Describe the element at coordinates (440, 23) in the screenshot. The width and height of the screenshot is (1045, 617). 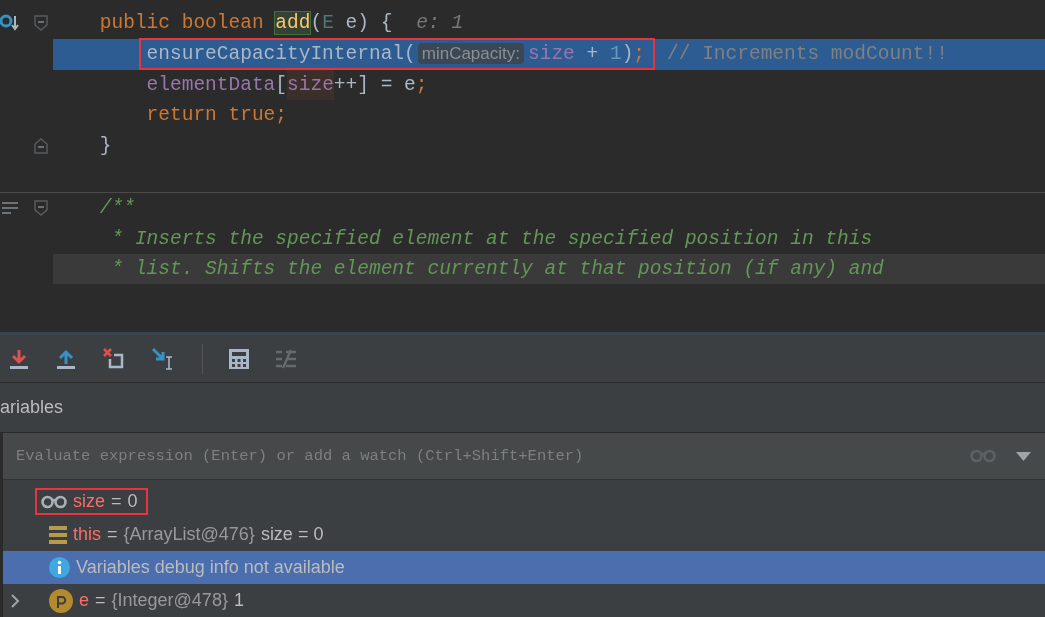
I see `inline-value-hint: e: 1` at that location.